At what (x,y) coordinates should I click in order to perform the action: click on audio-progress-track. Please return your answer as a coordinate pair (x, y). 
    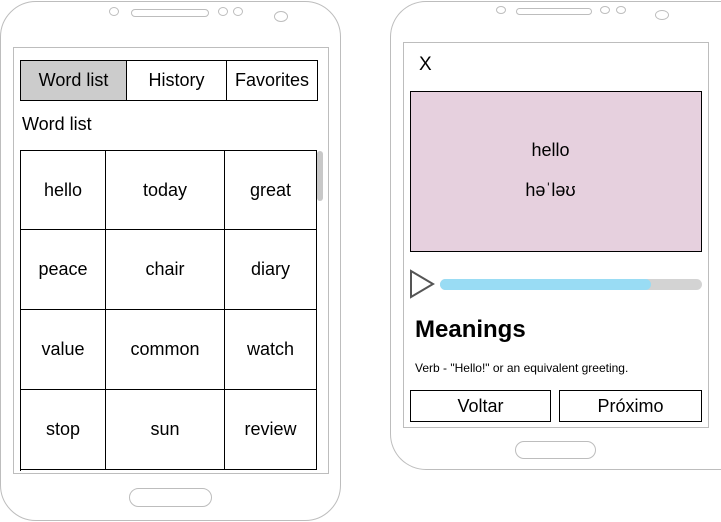
    Looking at the image, I should click on (571, 284).